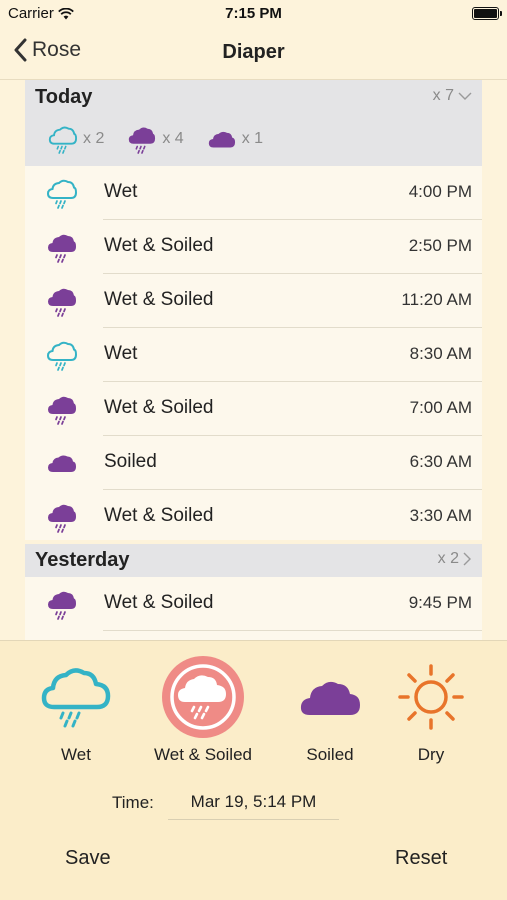 Image resolution: width=507 pixels, height=900 pixels. I want to click on section-count: x 2, so click(455, 559).